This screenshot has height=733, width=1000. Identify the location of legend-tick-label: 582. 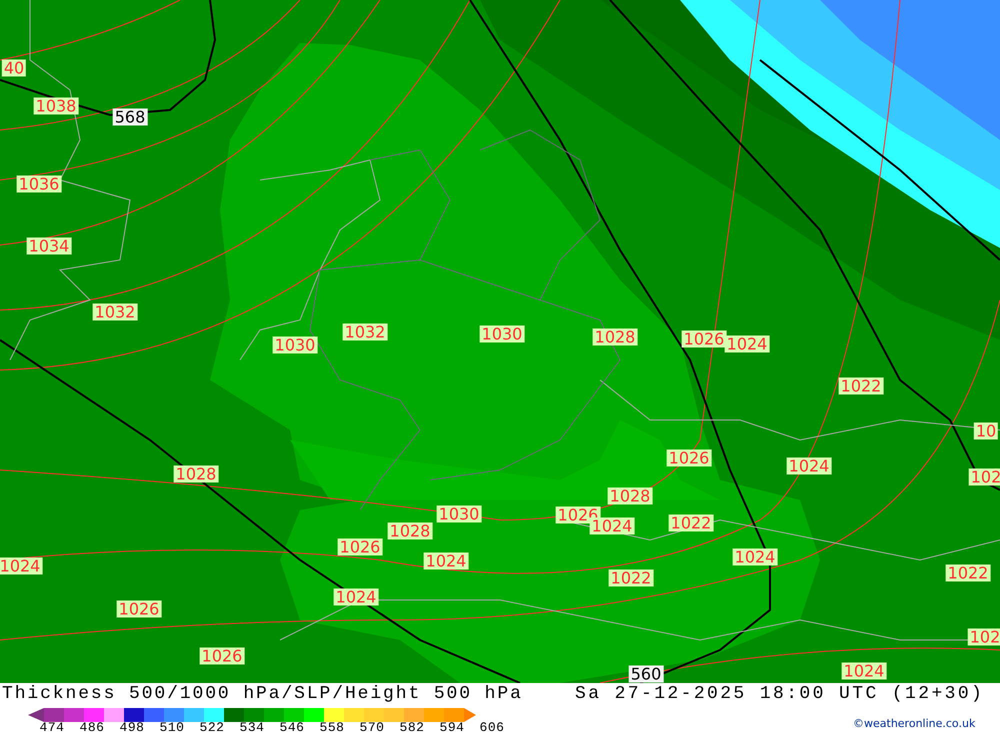
(412, 727).